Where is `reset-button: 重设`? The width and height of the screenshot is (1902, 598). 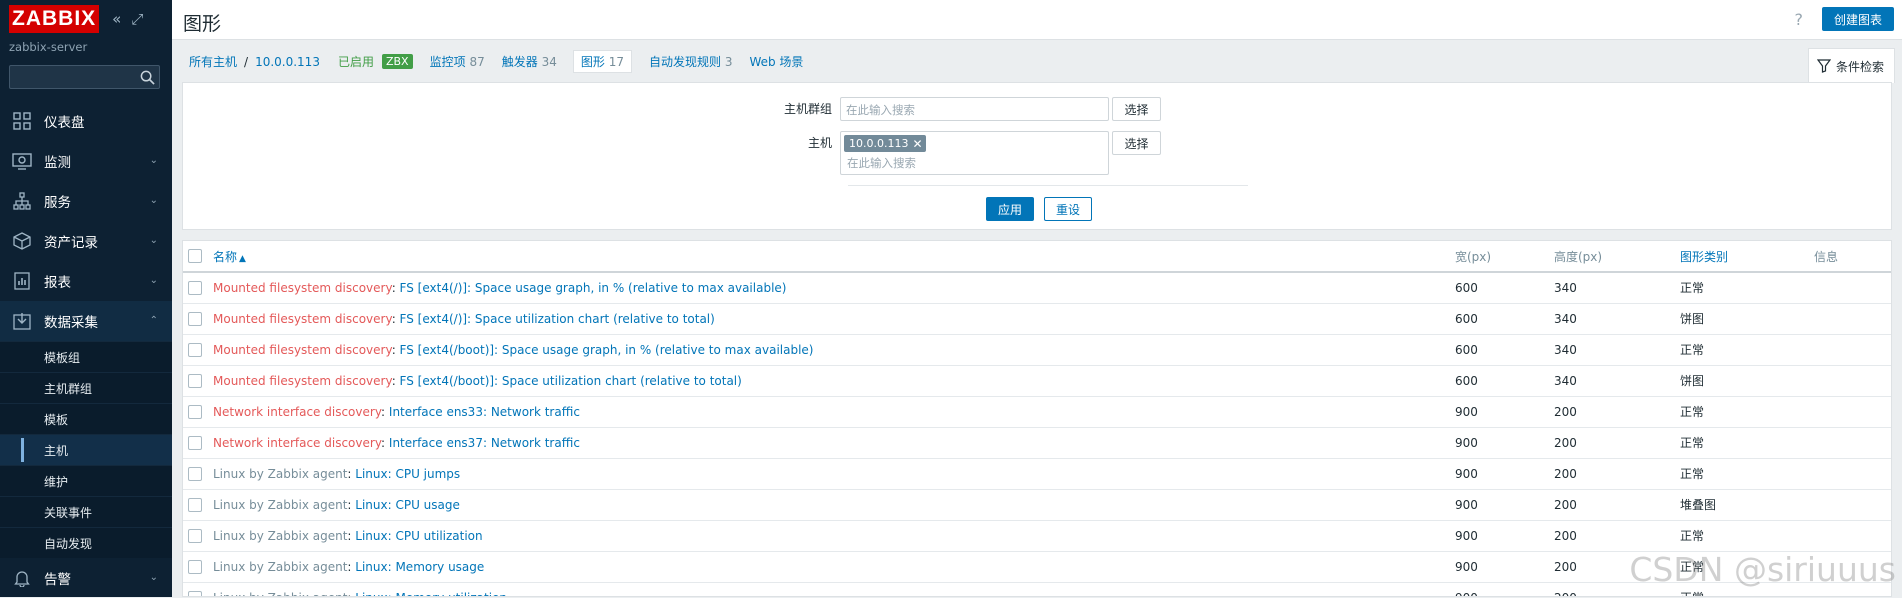 reset-button: 重设 is located at coordinates (1068, 209).